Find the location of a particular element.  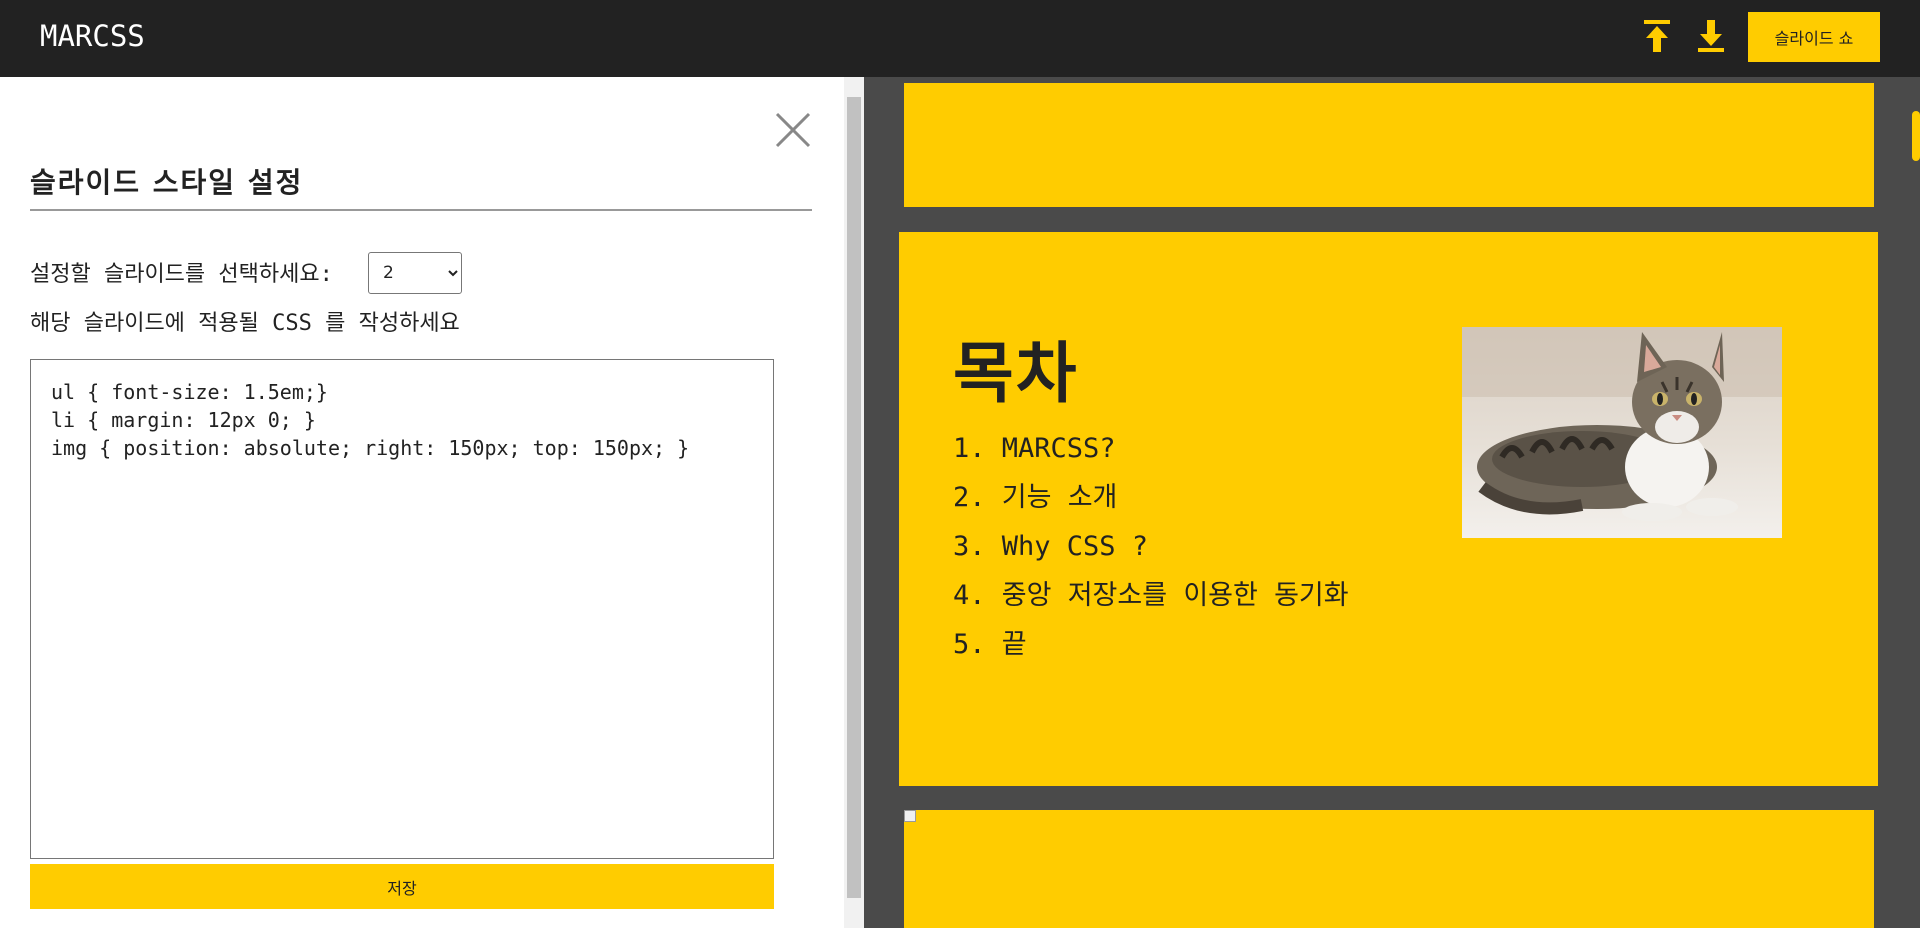

slide-3-preview is located at coordinates (1389, 869).